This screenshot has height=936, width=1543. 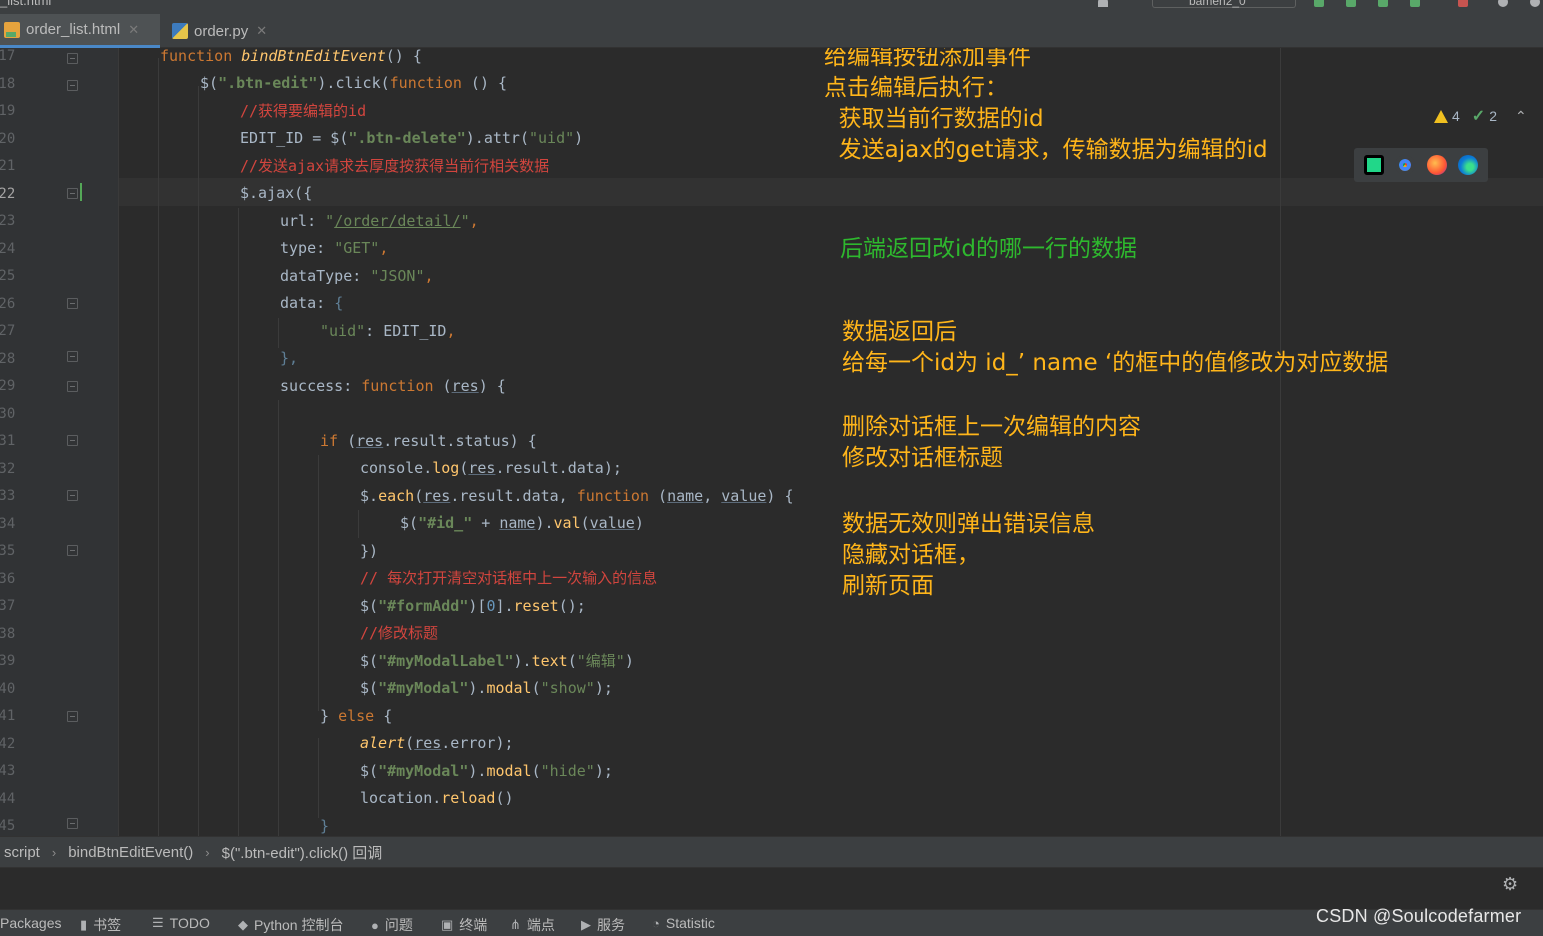 What do you see at coordinates (181, 923) in the screenshot?
I see `tool-window-todo: ☰ TODO` at bounding box center [181, 923].